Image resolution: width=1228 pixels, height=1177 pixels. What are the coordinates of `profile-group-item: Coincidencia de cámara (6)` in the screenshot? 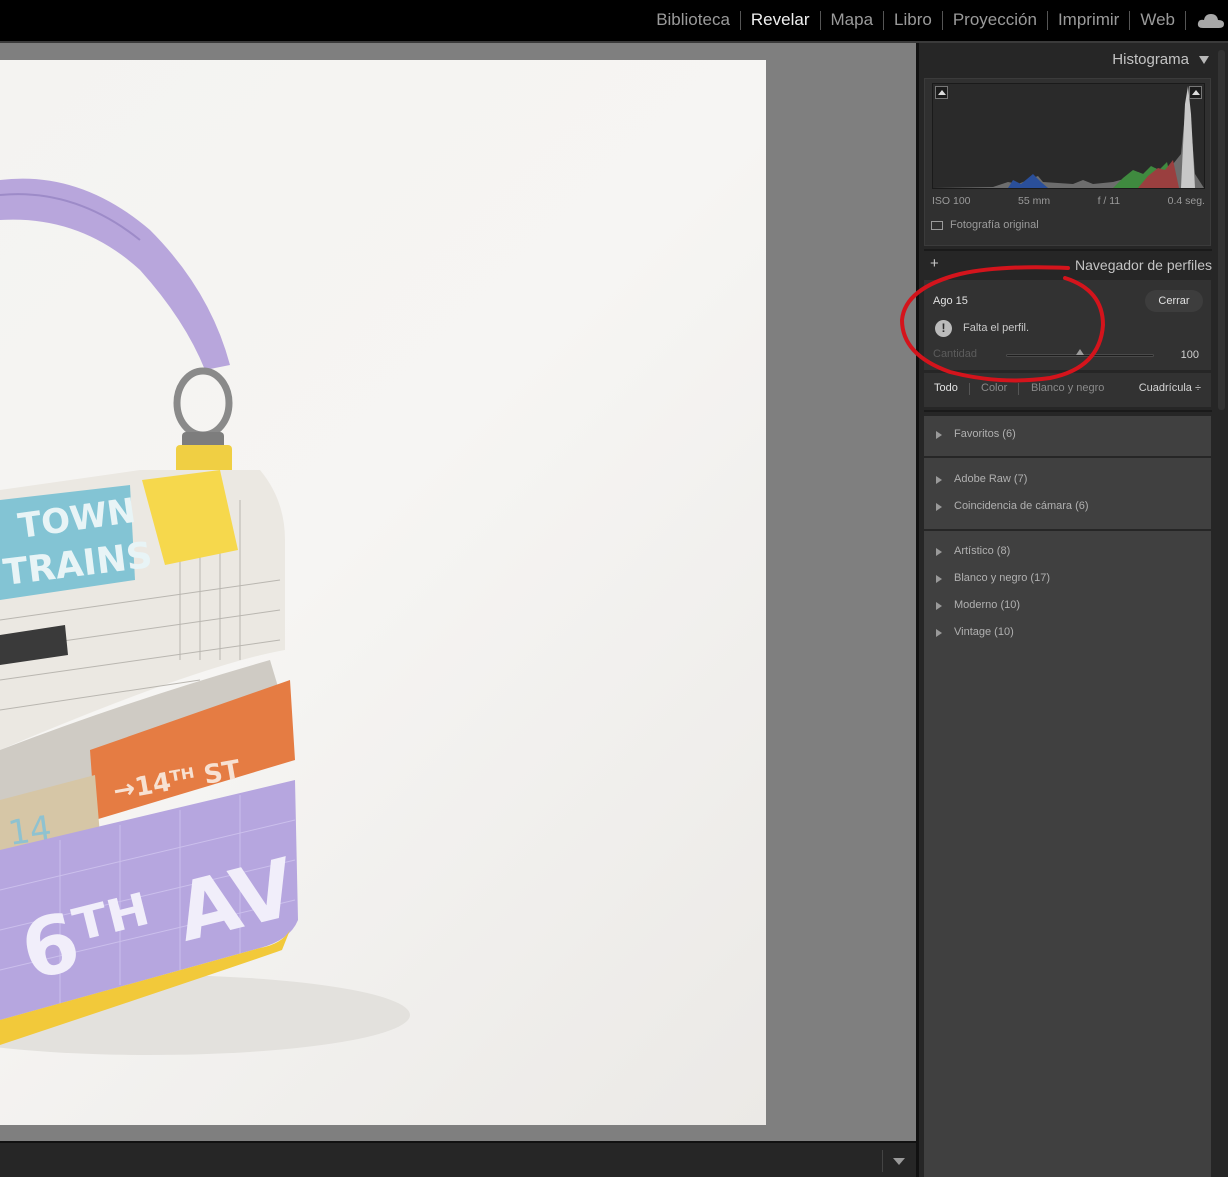 It's located at (1067, 508).